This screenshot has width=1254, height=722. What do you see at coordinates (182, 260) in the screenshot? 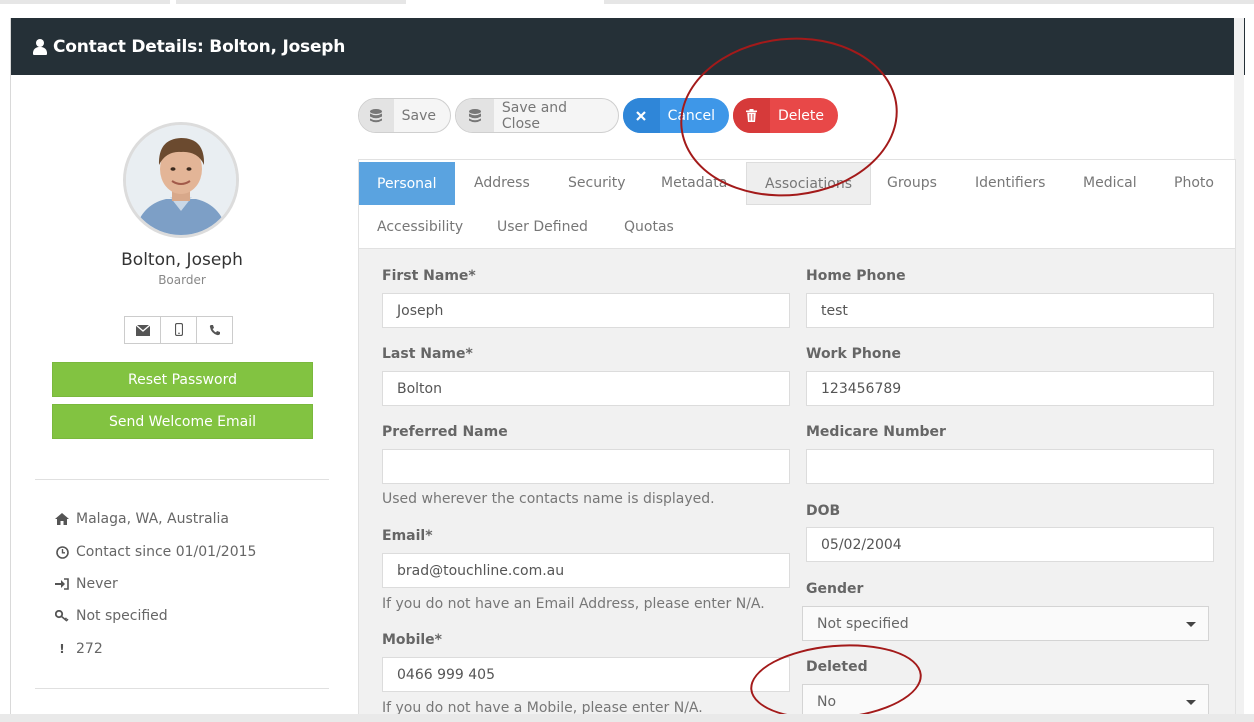
I see `contact-name: Bolton, Joseph` at bounding box center [182, 260].